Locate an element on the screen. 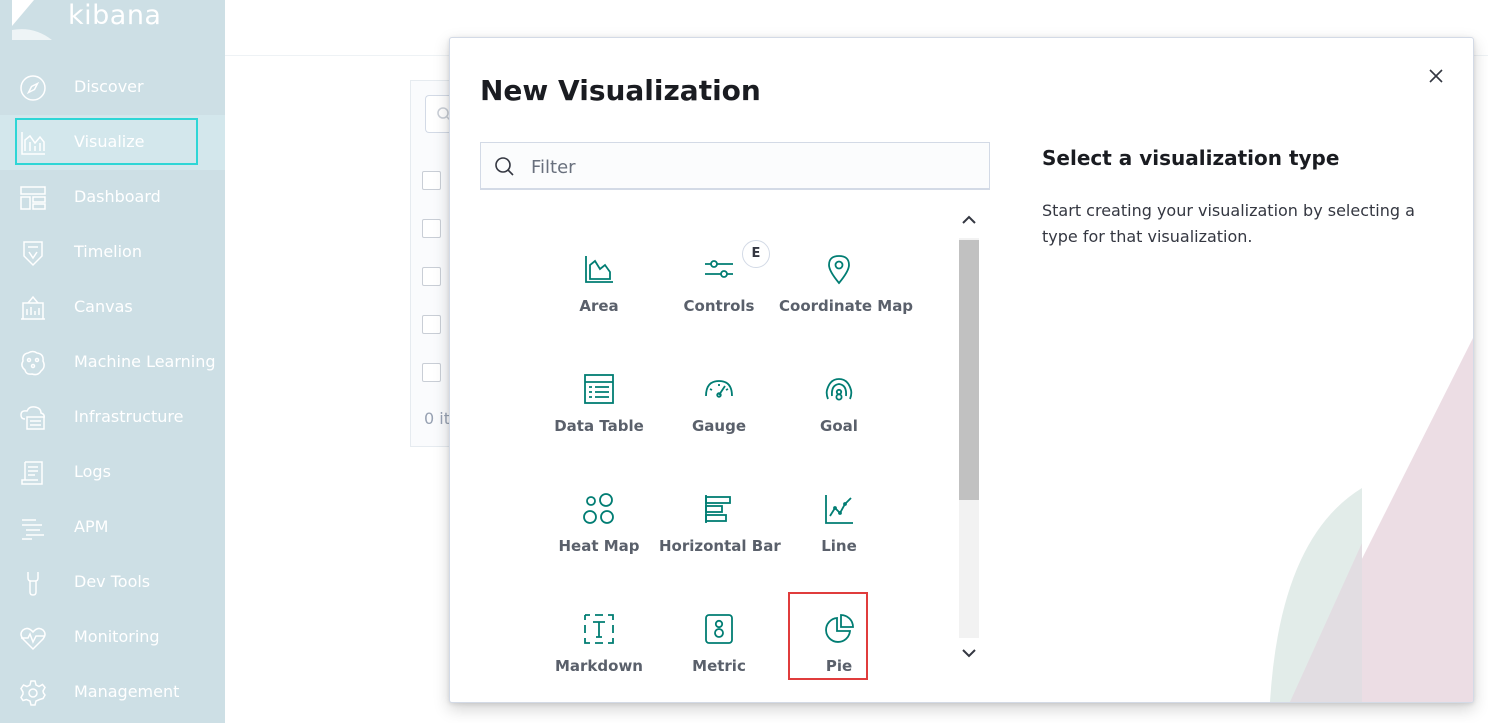 Image resolution: width=1488 pixels, height=723 pixels. visualize-icon is located at coordinates (33, 143).